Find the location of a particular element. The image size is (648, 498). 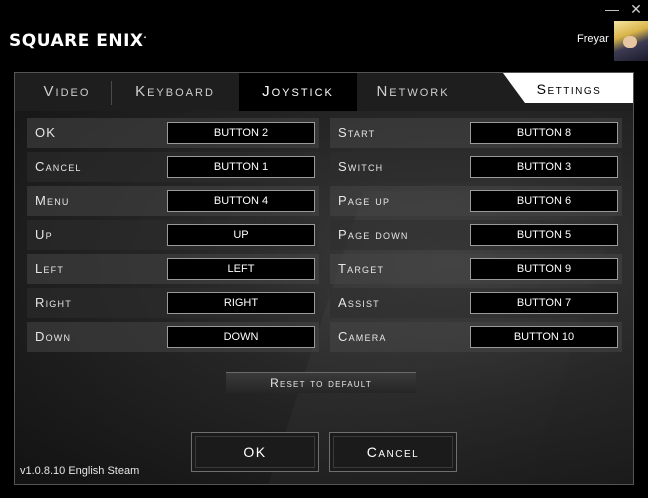

binding-row-page-up: Page up BUTTON 6 is located at coordinates (476, 201).